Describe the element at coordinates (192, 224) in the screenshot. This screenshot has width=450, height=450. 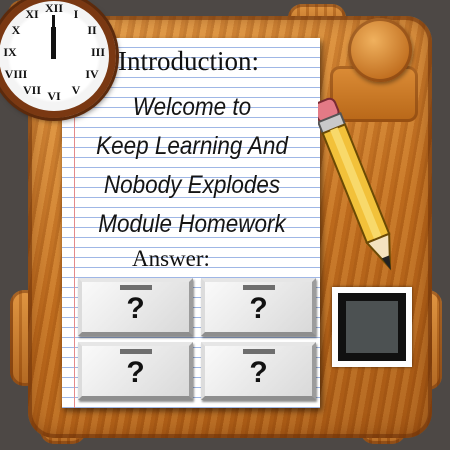
I see `prompt-line: Module Homework` at that location.